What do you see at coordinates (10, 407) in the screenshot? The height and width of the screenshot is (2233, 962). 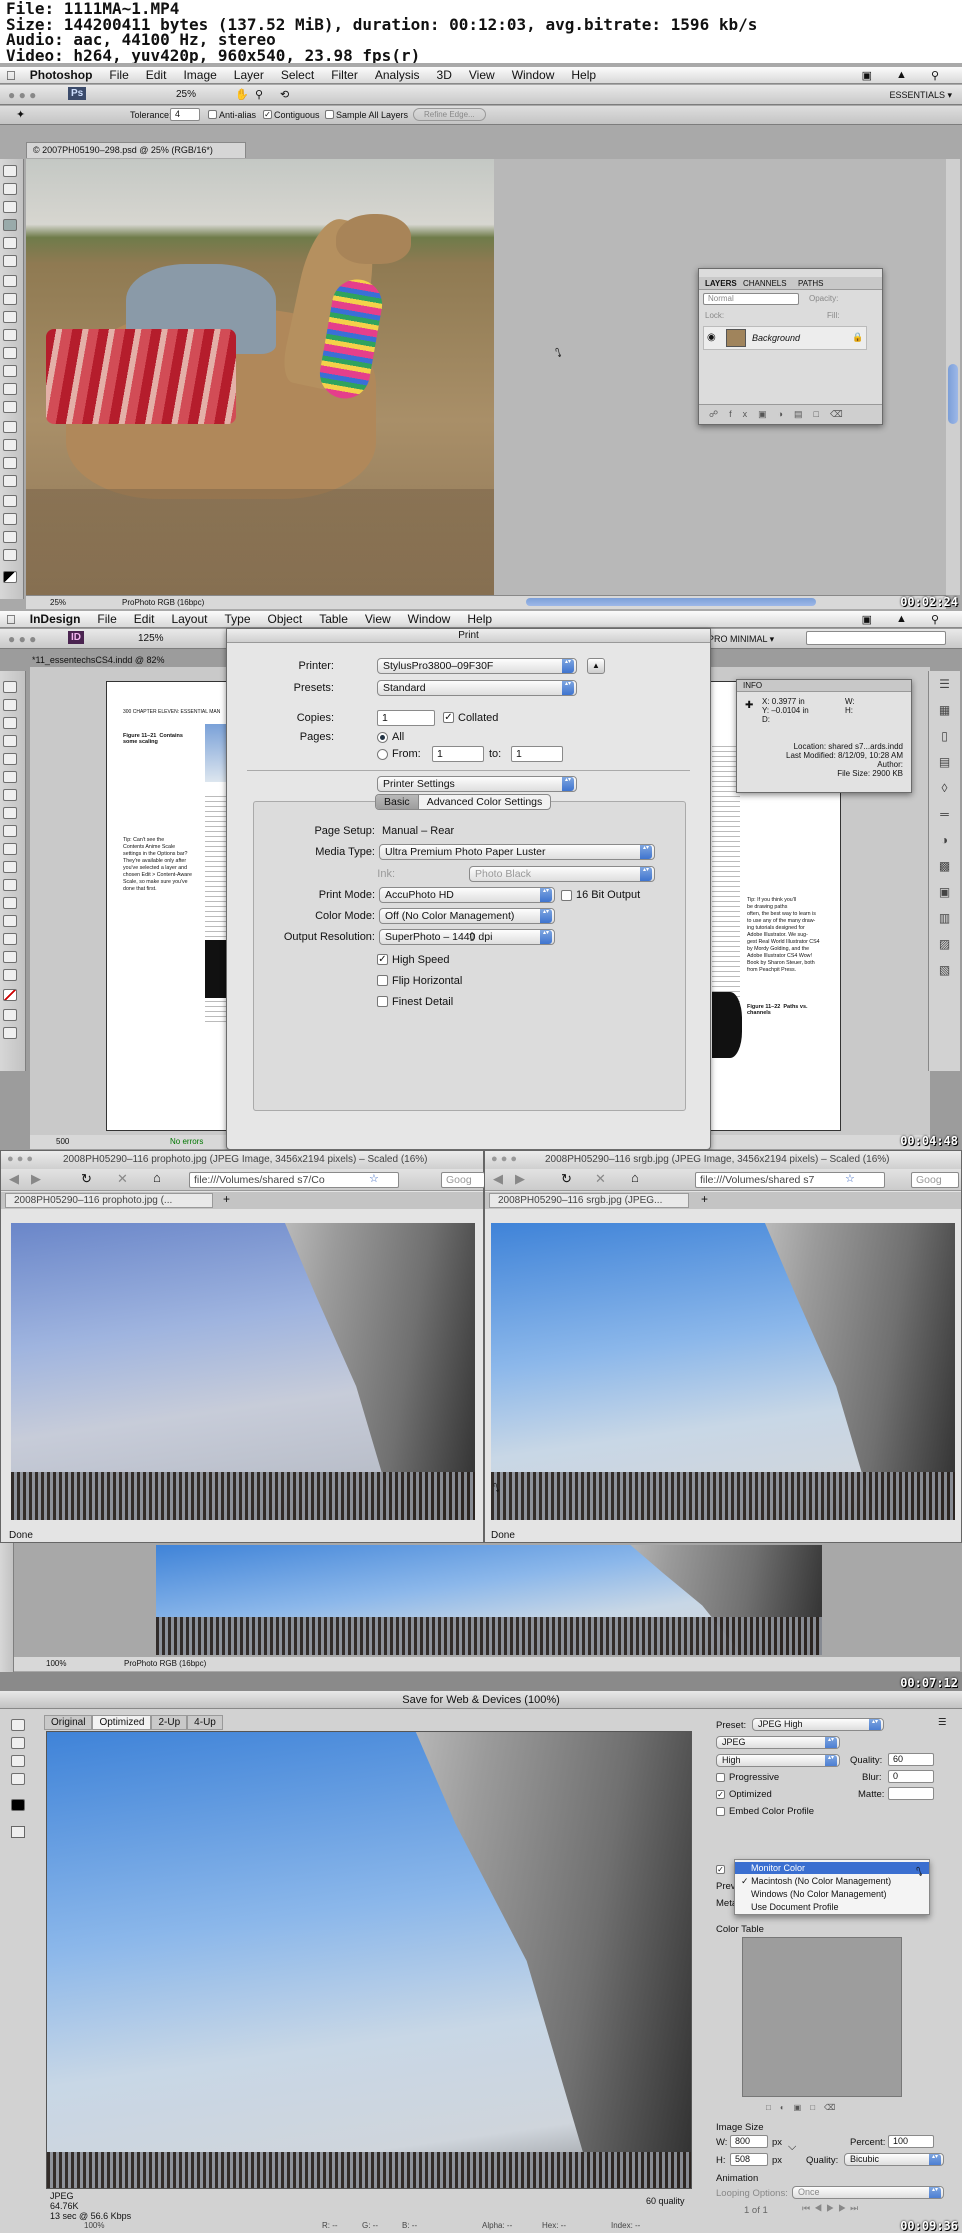 I see `dodge-tool-icon` at bounding box center [10, 407].